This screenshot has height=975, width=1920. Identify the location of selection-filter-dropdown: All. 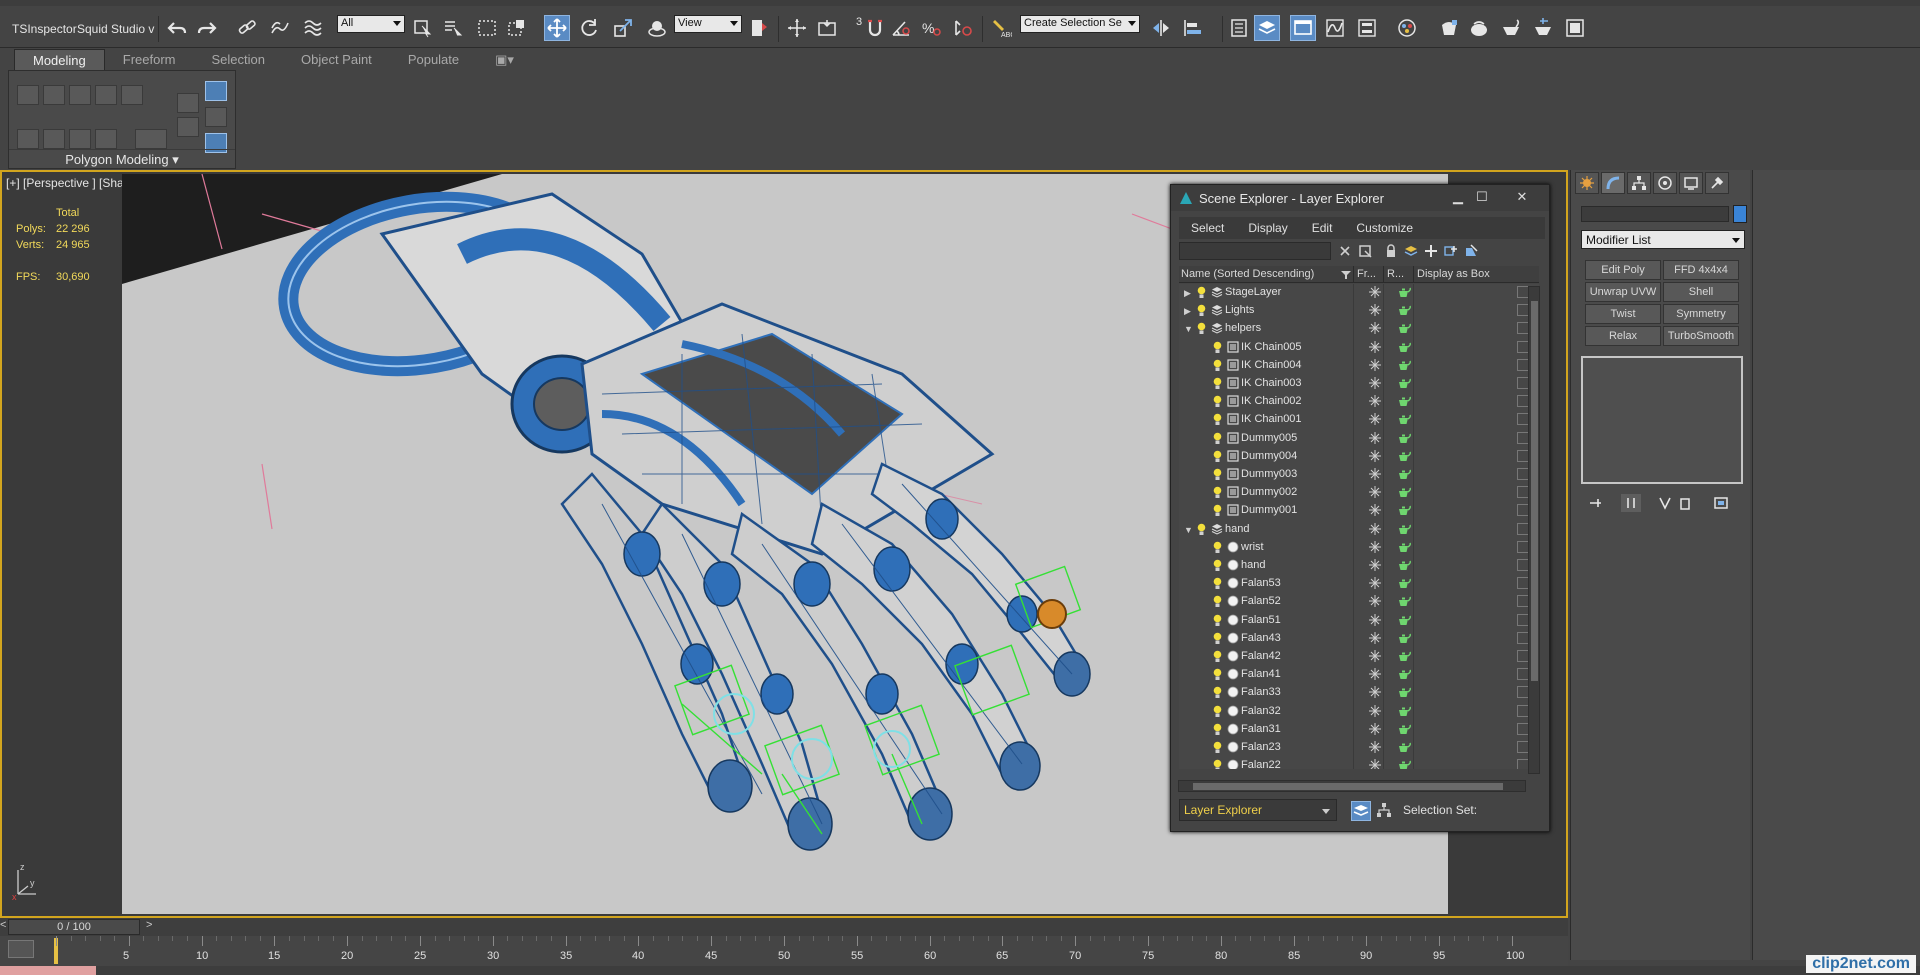
(371, 24).